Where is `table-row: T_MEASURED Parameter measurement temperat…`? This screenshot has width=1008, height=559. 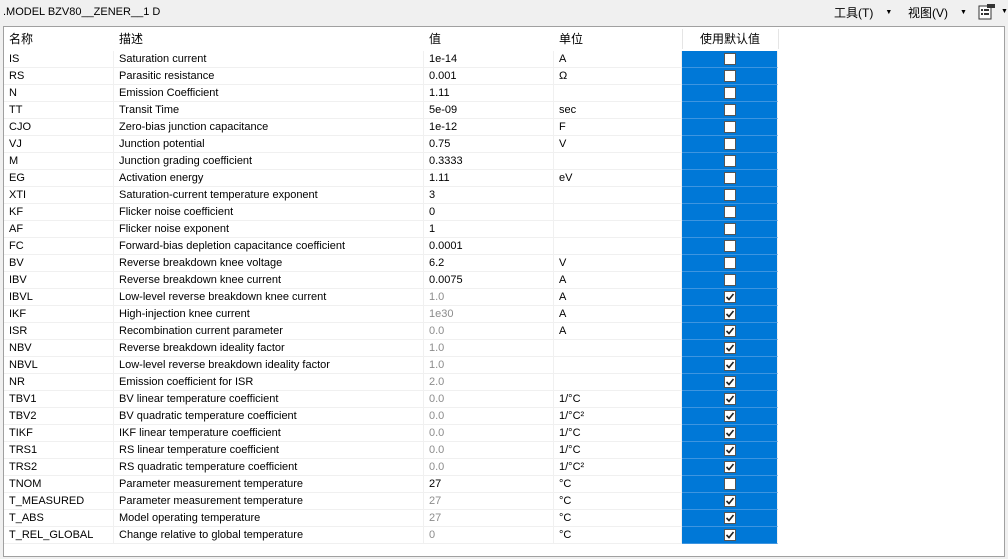
table-row: T_MEASURED Parameter measurement temperat… is located at coordinates (504, 501).